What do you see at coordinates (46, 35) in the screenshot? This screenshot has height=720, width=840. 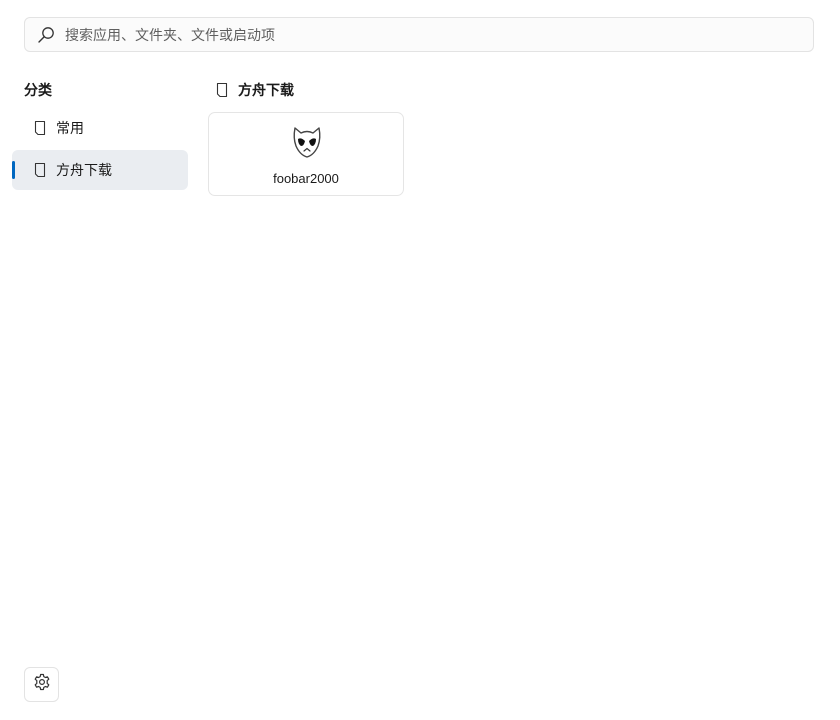 I see `search-icon` at bounding box center [46, 35].